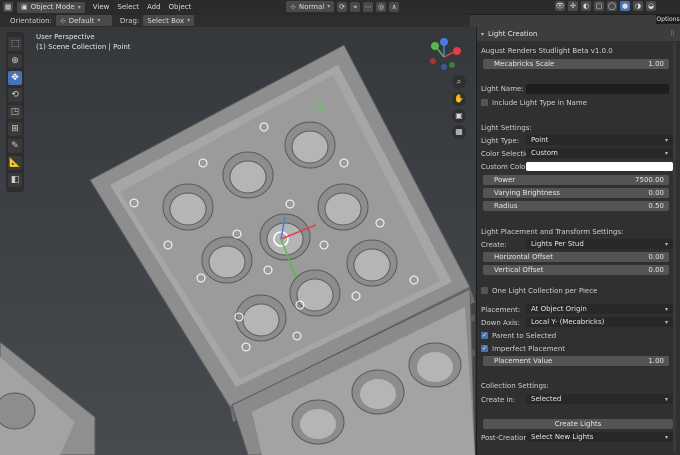  Describe the element at coordinates (484, 348) in the screenshot. I see `imperfect-checkbox: ✓` at that location.